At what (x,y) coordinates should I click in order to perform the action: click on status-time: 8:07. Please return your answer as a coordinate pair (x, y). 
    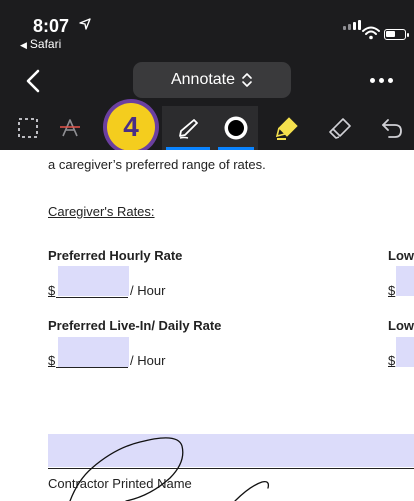
    Looking at the image, I should click on (51, 26).